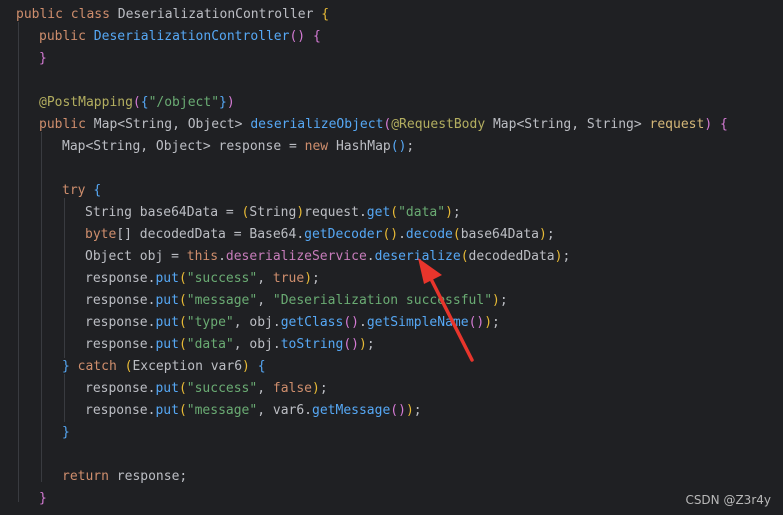  What do you see at coordinates (430, 271) in the screenshot?
I see `arrow-head` at bounding box center [430, 271].